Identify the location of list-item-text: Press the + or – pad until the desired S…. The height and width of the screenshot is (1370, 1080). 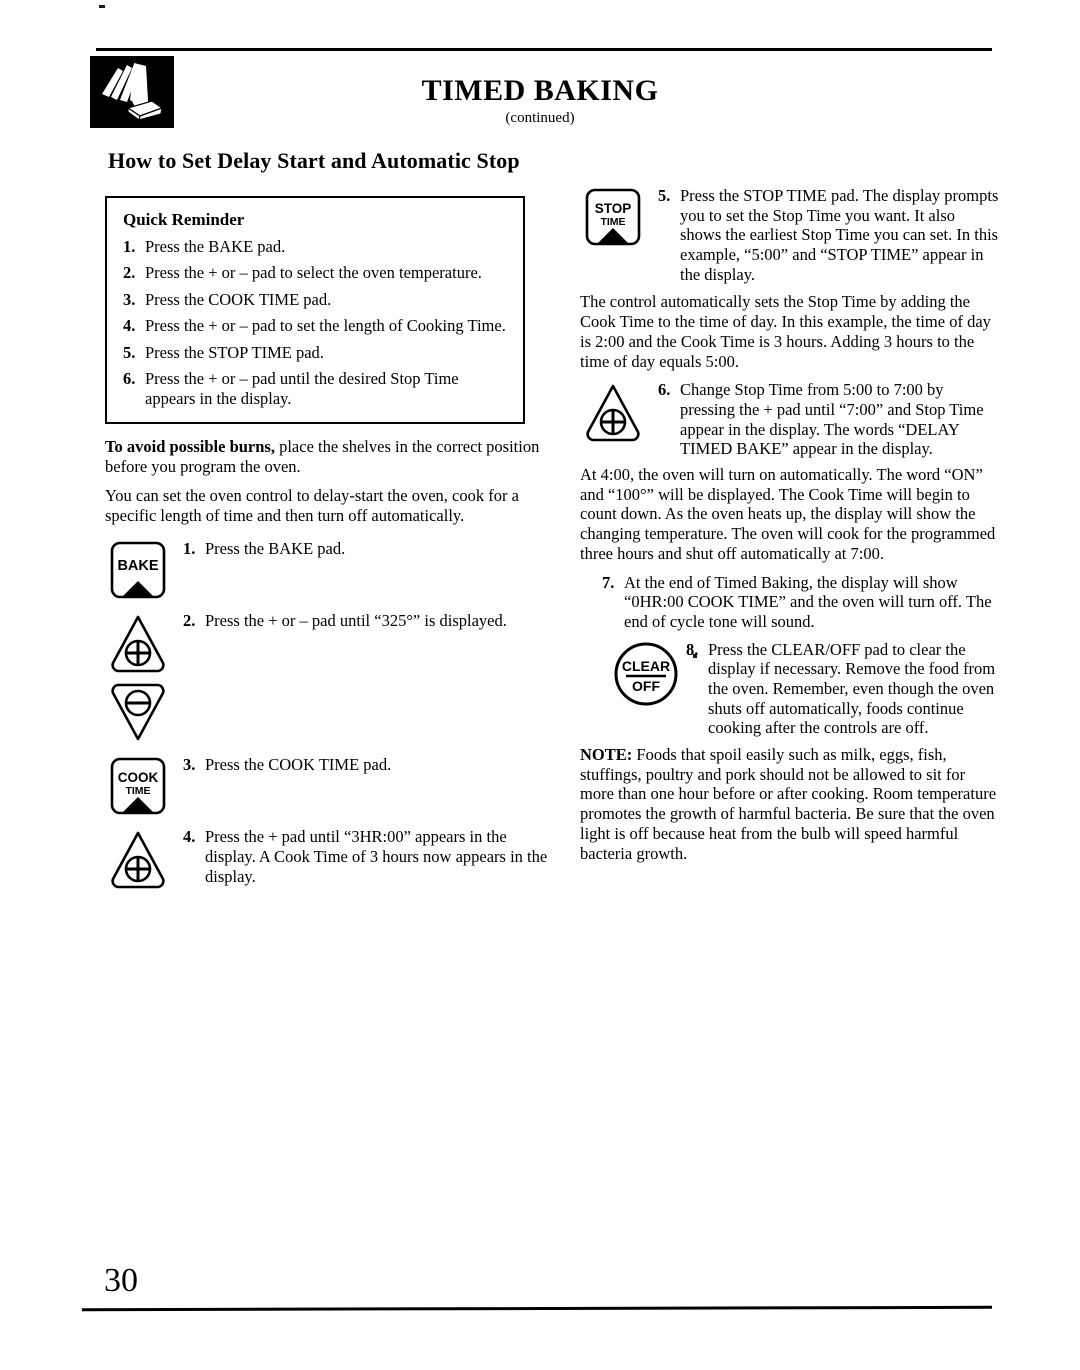
(302, 388).